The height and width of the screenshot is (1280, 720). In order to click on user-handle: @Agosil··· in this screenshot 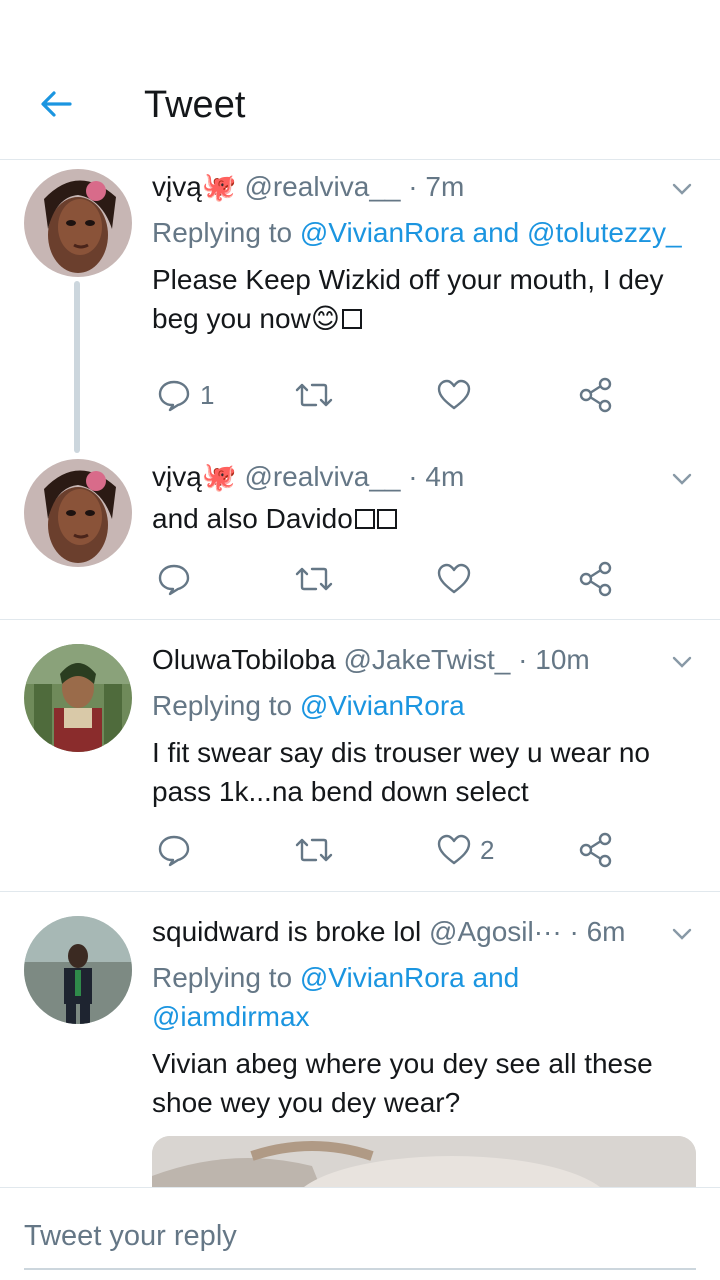, I will do `click(495, 931)`.